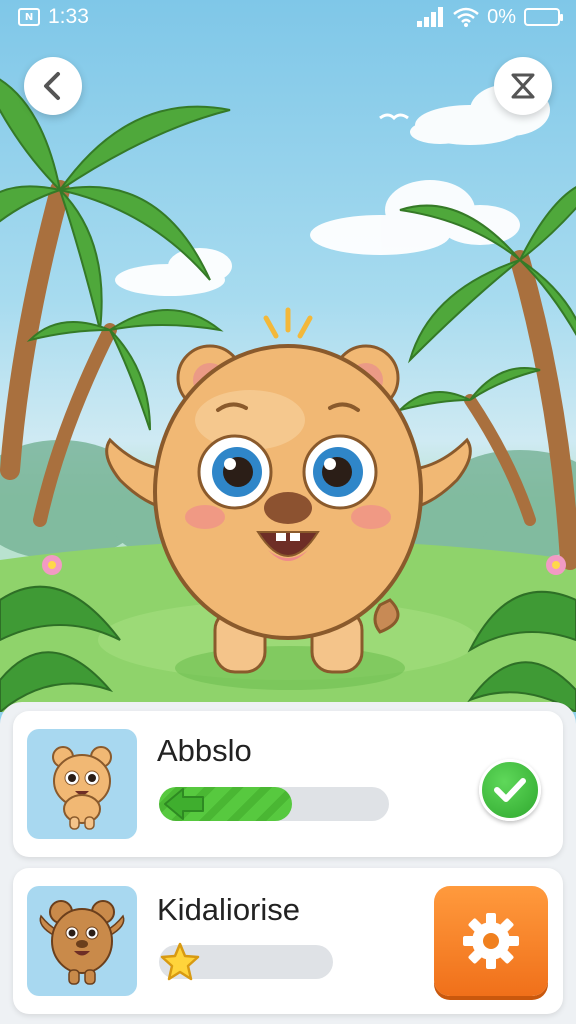 Image resolution: width=576 pixels, height=1024 pixels. I want to click on hourglass-close-icon, so click(523, 86).